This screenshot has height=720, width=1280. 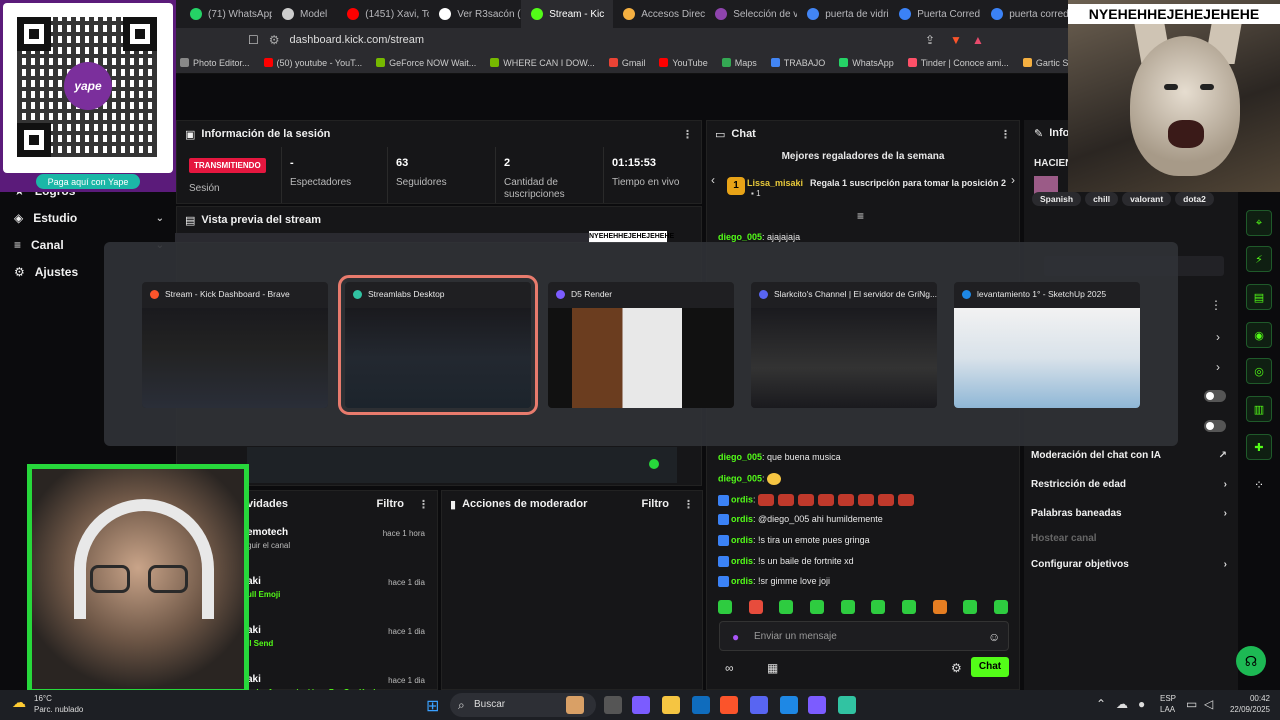 I want to click on chat-bubble-icon: ◉, so click(x=1259, y=335).